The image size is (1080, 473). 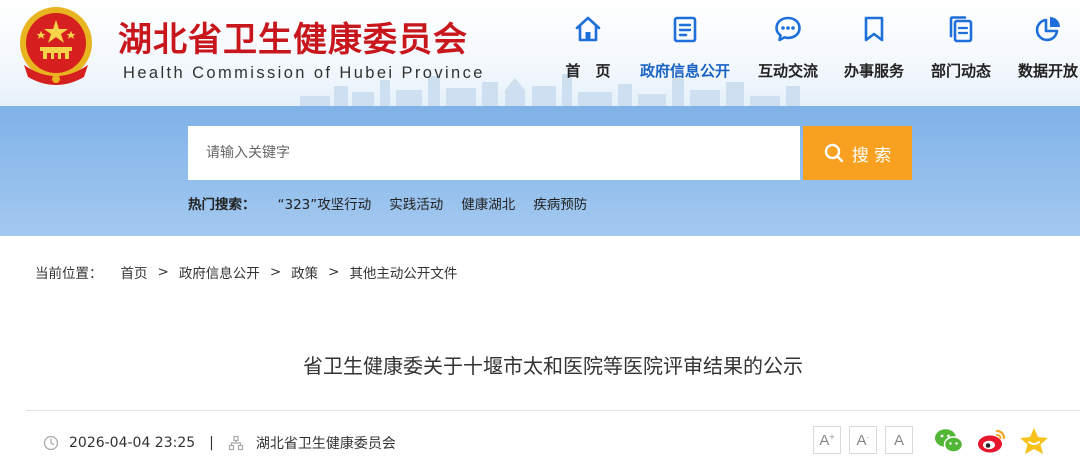 I want to click on font-reset-button: A ·, so click(x=863, y=440).